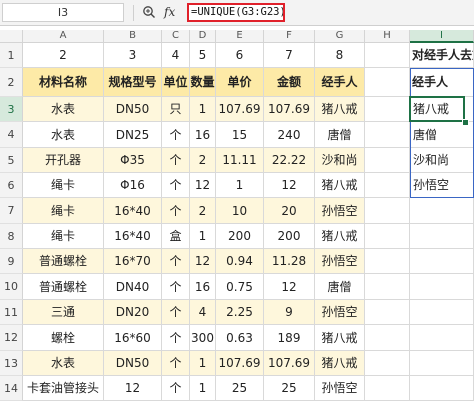 Image resolution: width=474 pixels, height=401 pixels. What do you see at coordinates (63, 185) in the screenshot?
I see `cell-a6: 绳卡` at bounding box center [63, 185].